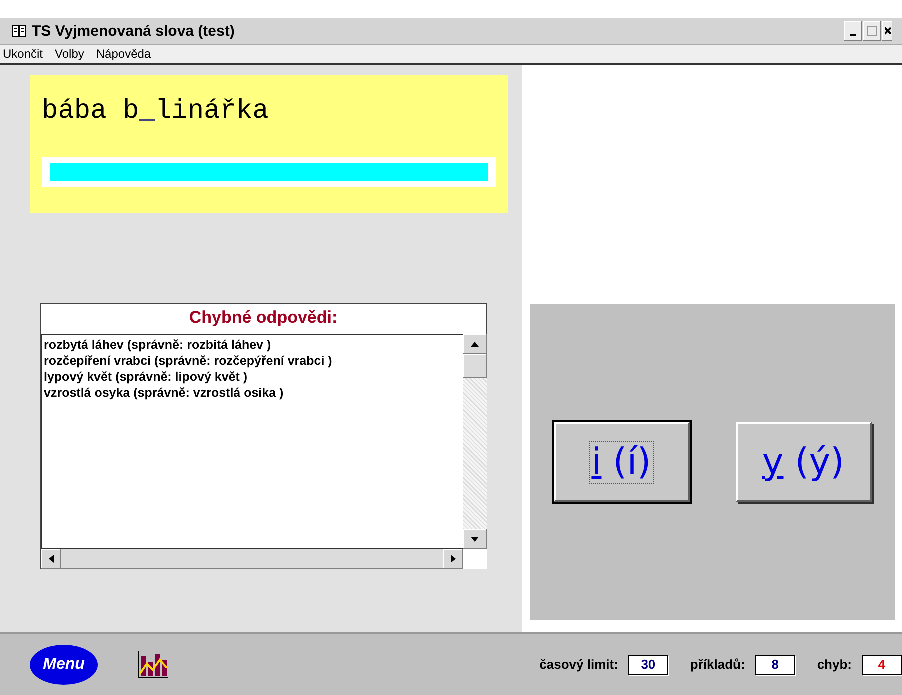  Describe the element at coordinates (775, 664) in the screenshot. I see `status-value: 8` at that location.